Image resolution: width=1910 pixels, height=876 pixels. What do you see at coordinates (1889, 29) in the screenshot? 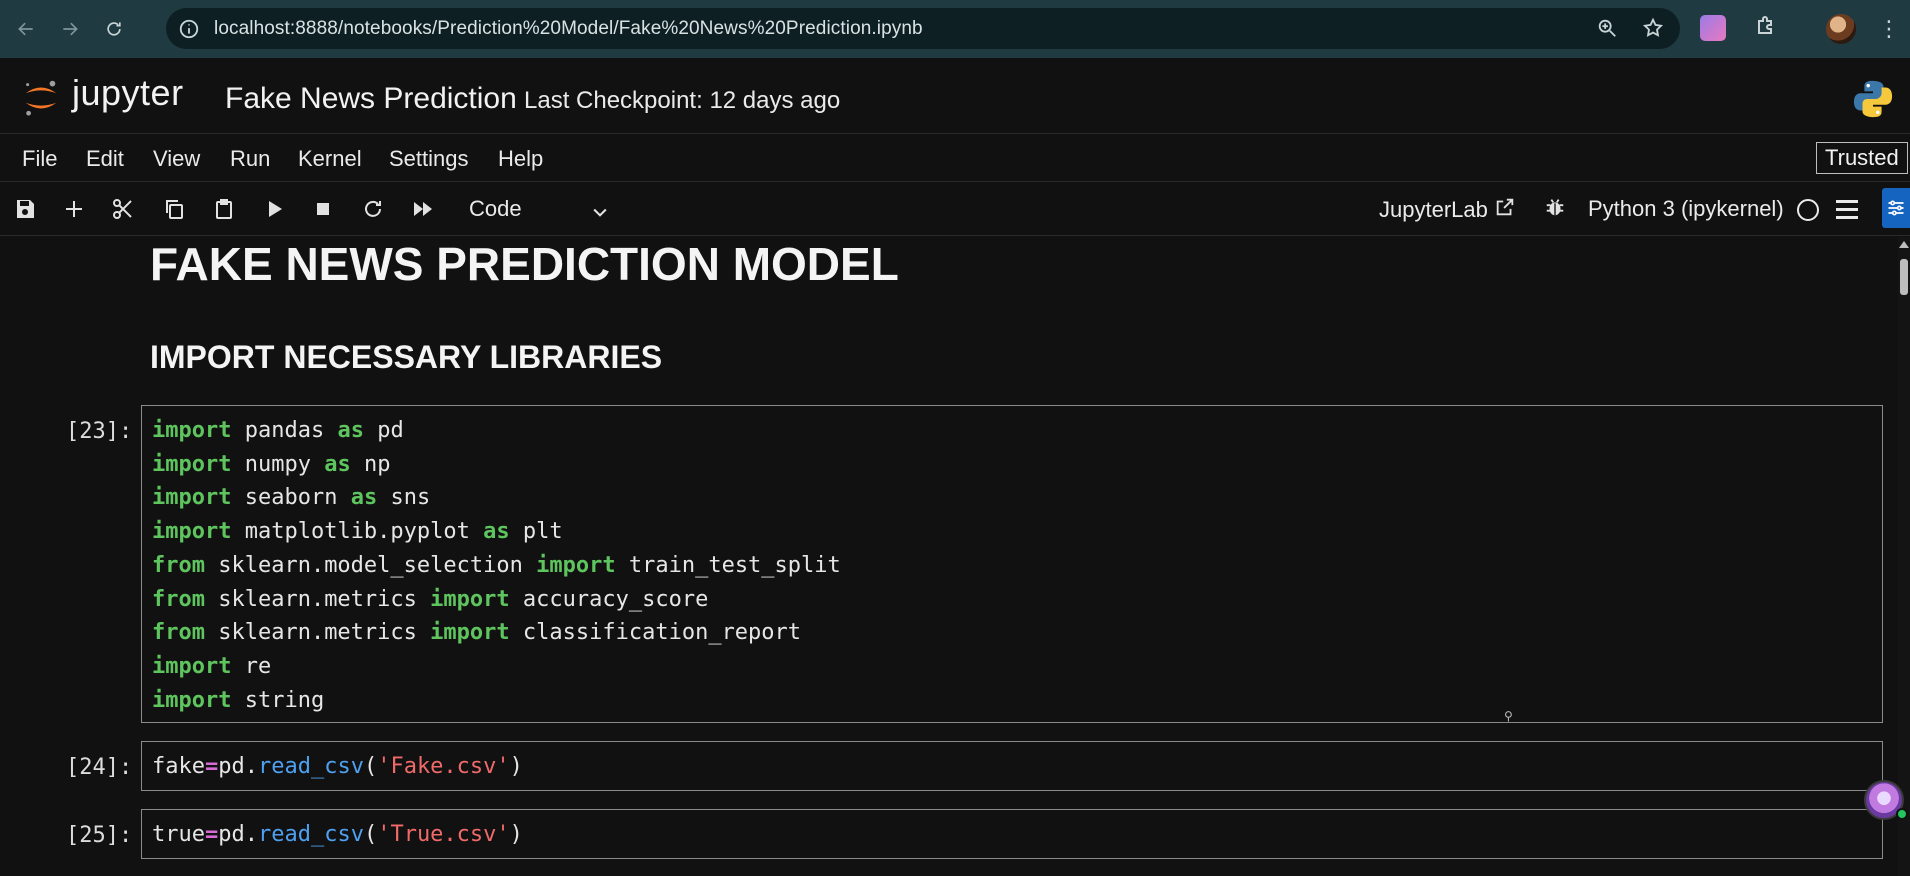
I see `browser-menu-icon: ⋮` at bounding box center [1889, 29].